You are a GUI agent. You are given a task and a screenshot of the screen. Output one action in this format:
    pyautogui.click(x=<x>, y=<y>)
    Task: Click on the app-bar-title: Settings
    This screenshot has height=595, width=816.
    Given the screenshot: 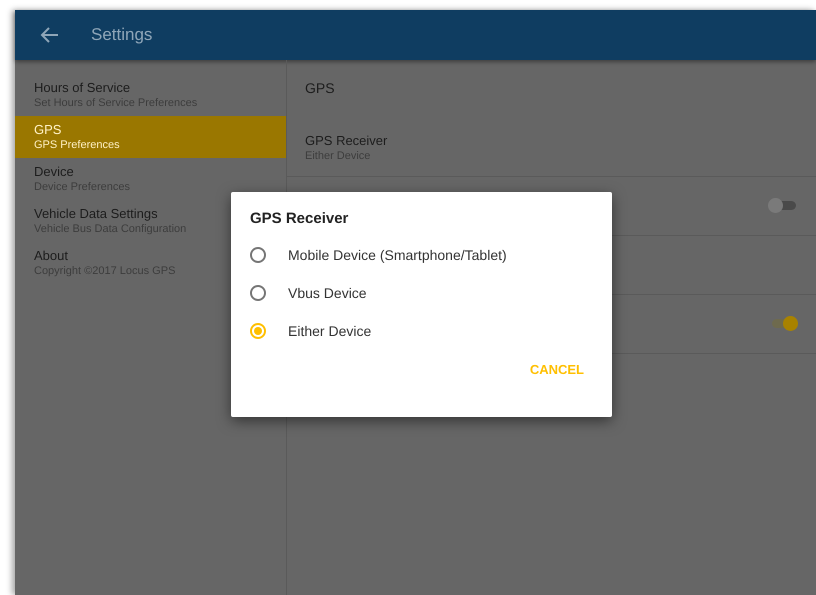 What is the action you would take?
    pyautogui.click(x=121, y=35)
    